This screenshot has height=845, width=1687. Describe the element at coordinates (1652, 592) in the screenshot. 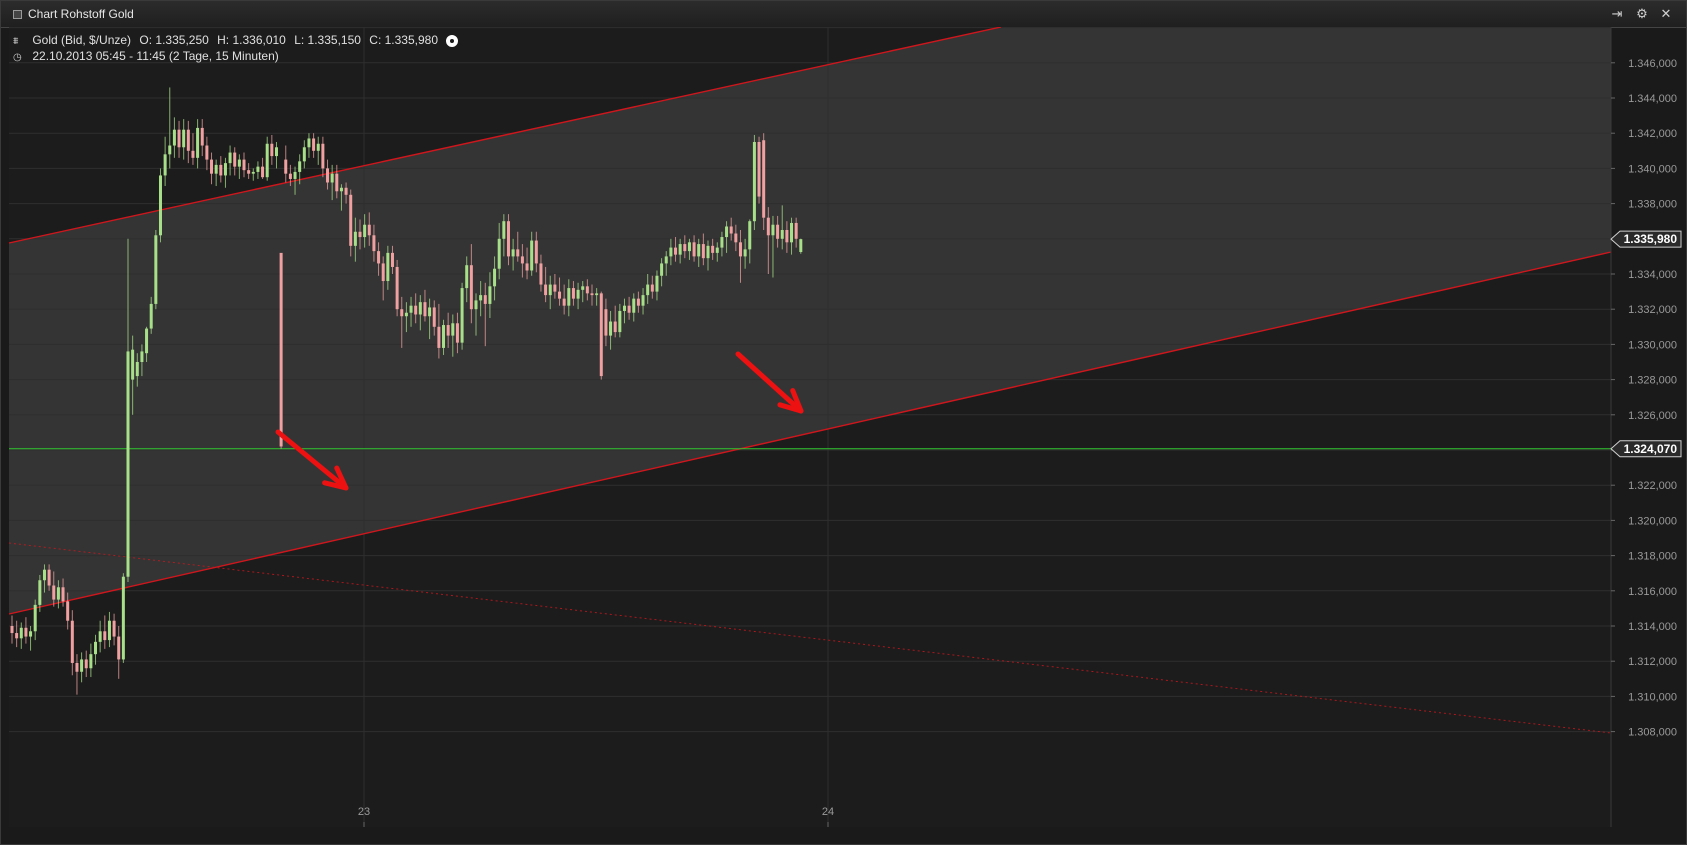

I see `y-tick-label: 1.316,000` at that location.